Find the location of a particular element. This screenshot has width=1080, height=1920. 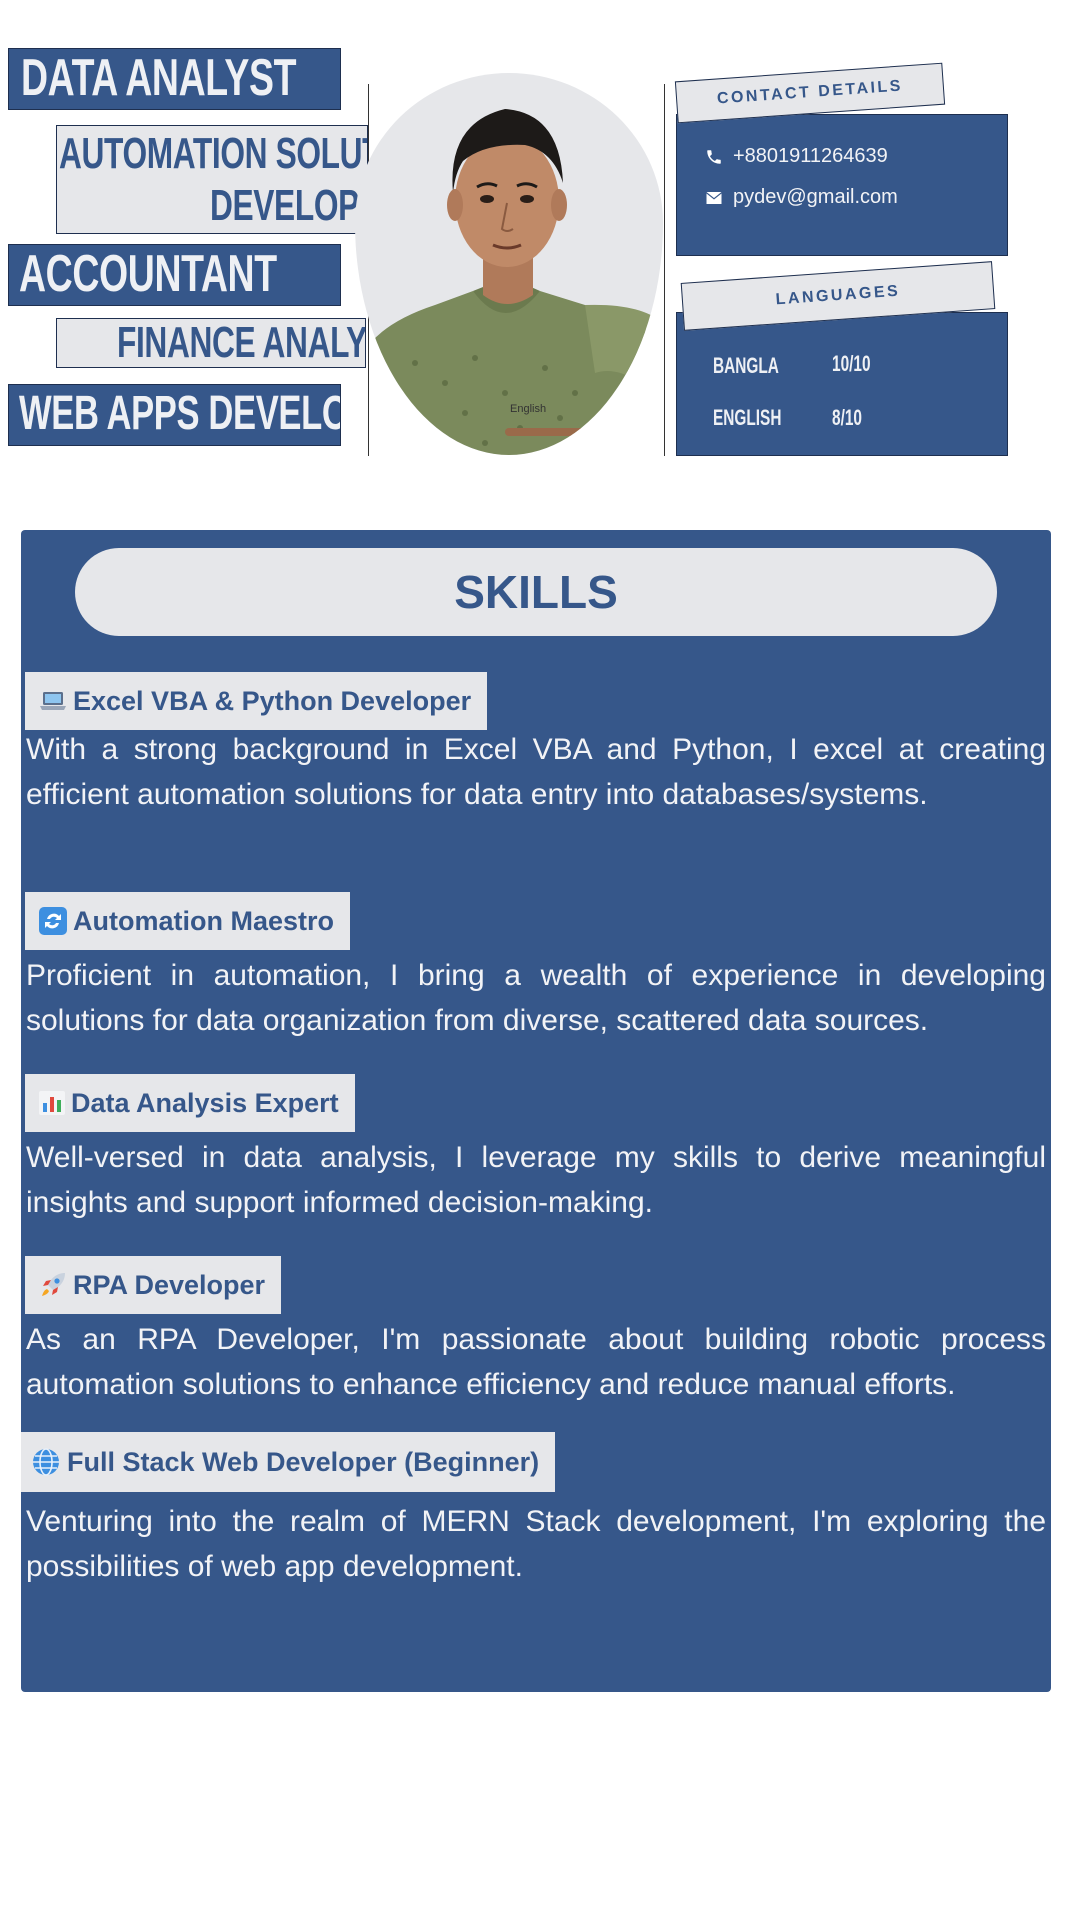

languages-panel: BANGLA 10/10 ENGLISH 8/10 is located at coordinates (842, 384).